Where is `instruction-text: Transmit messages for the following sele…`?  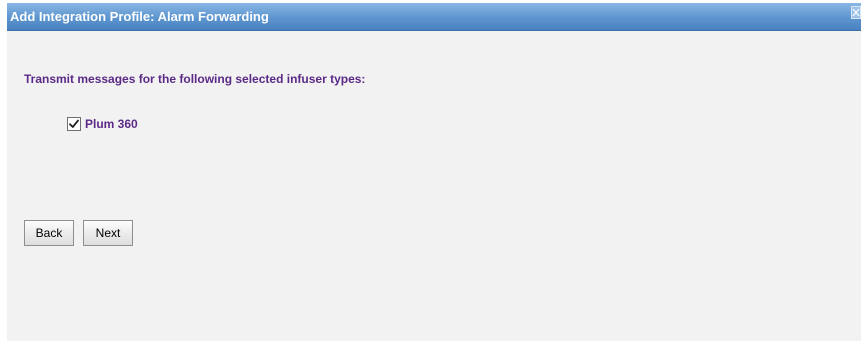
instruction-text: Transmit messages for the following sele… is located at coordinates (195, 79).